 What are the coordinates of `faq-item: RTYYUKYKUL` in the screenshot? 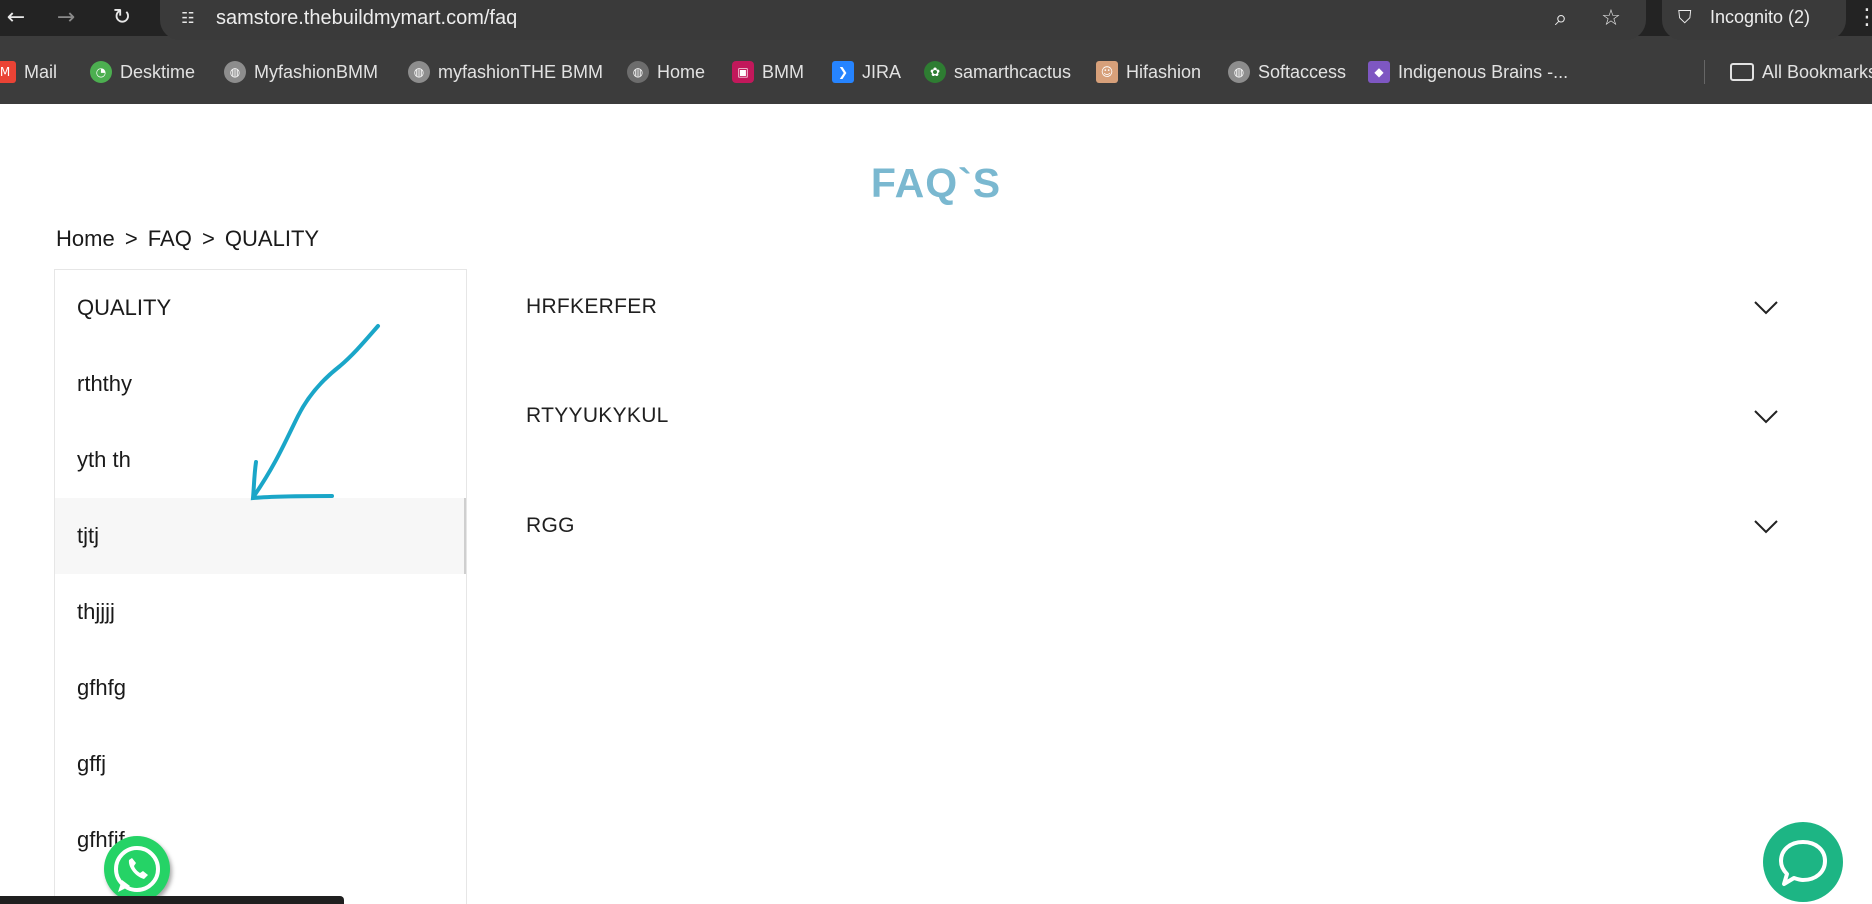 It's located at (1153, 416).